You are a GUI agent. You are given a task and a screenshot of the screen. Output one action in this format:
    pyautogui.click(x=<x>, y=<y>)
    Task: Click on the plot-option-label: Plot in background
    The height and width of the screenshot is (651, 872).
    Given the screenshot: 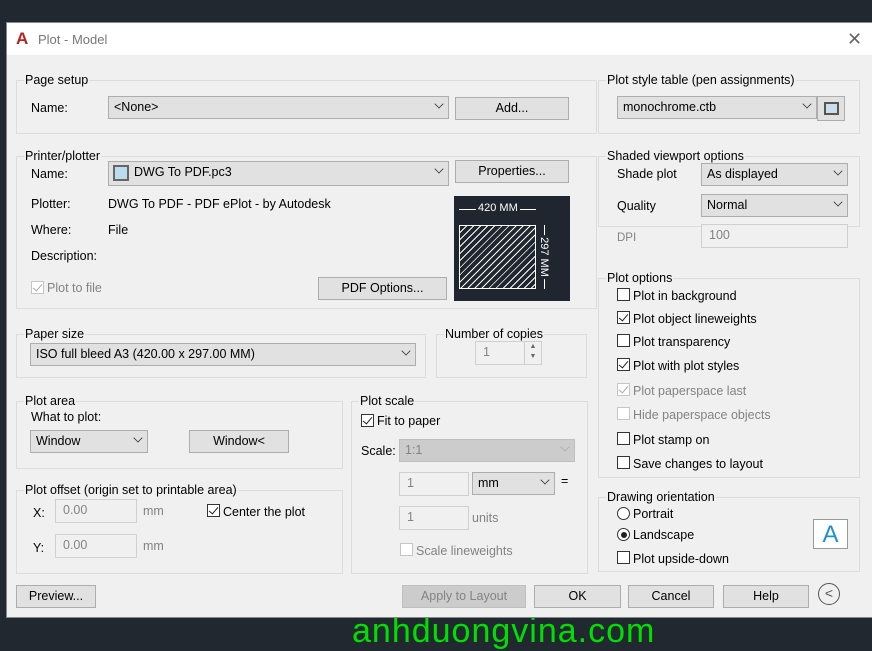 What is the action you would take?
    pyautogui.click(x=685, y=296)
    